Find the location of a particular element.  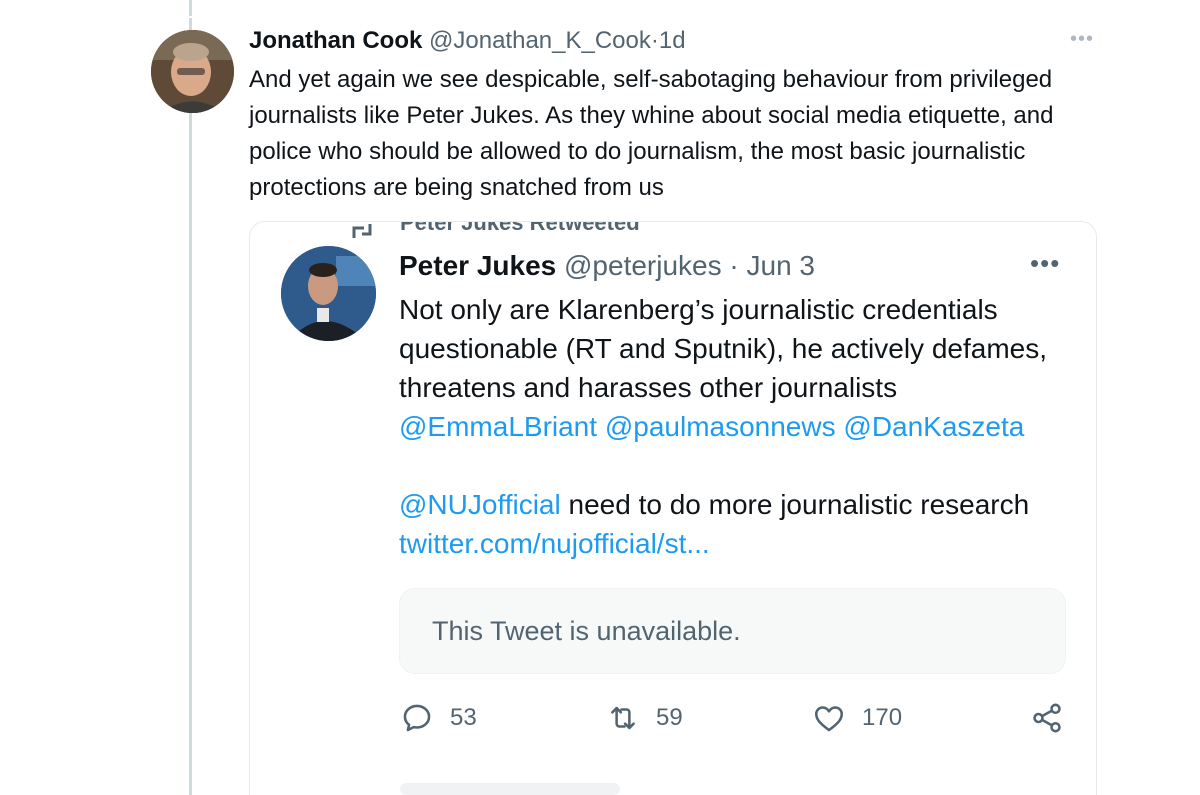

mention-paulmasonnews: @paulmasonnews is located at coordinates (720, 426).